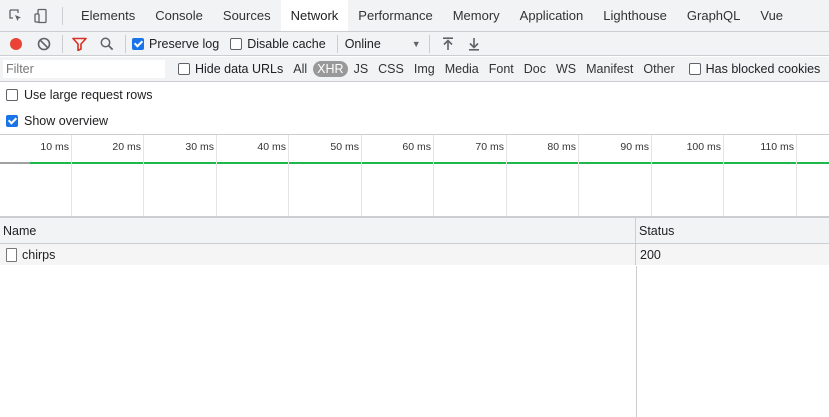 This screenshot has height=417, width=829. I want to click on overview-request-line, so click(429, 163).